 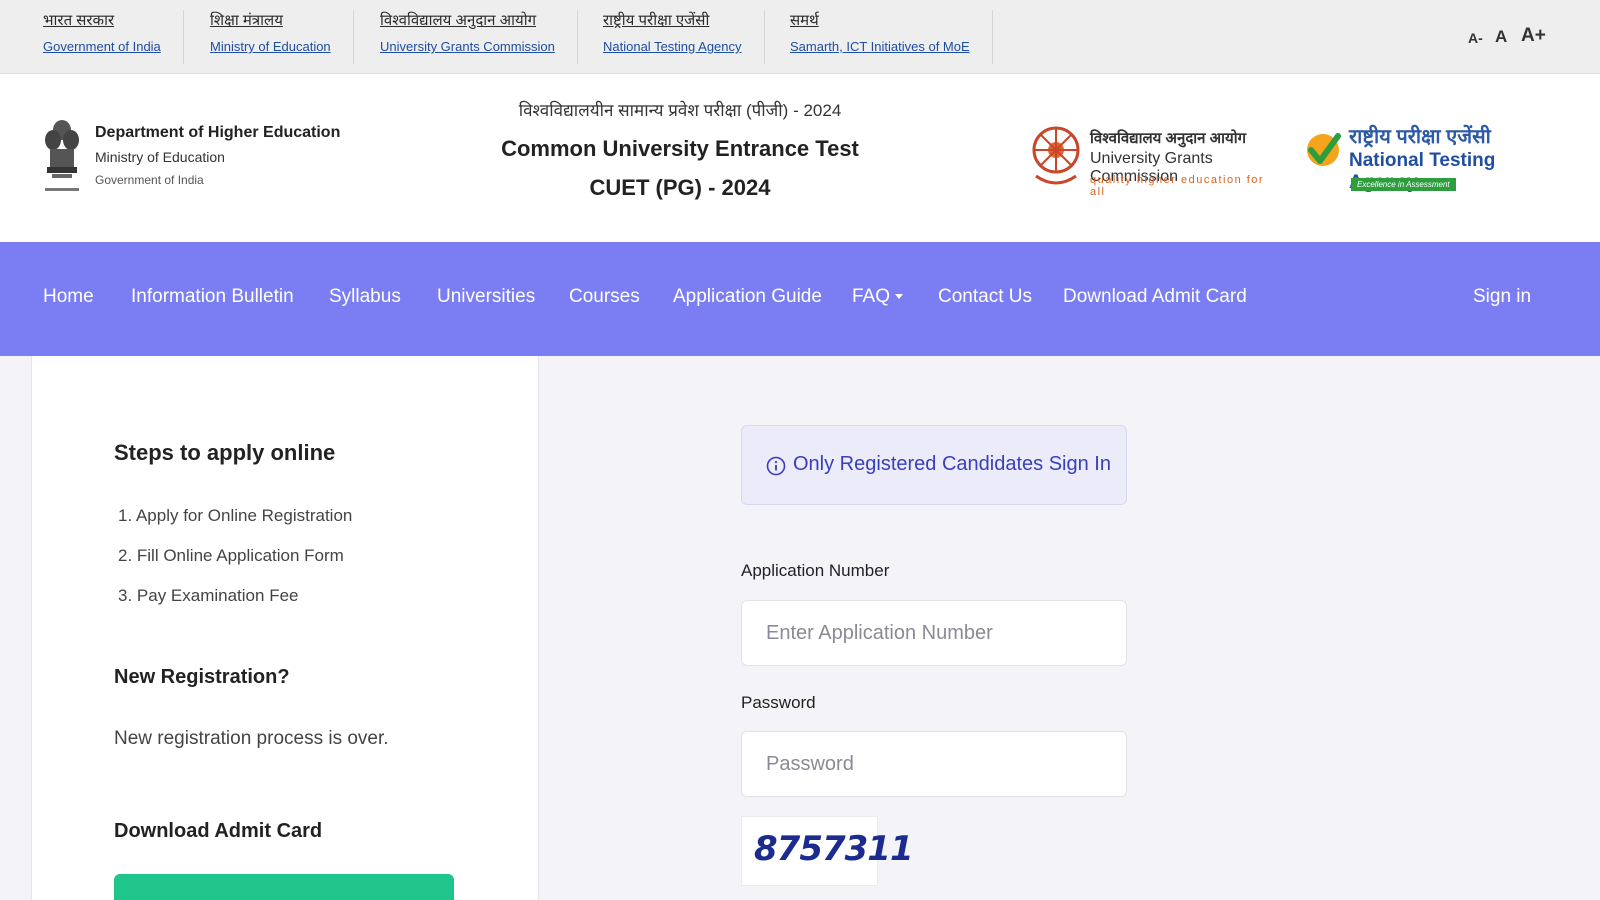 I want to click on gov-link-ministry-of-education: शिक्षा मंत्रालय Ministry of Education, so click(x=282, y=37).